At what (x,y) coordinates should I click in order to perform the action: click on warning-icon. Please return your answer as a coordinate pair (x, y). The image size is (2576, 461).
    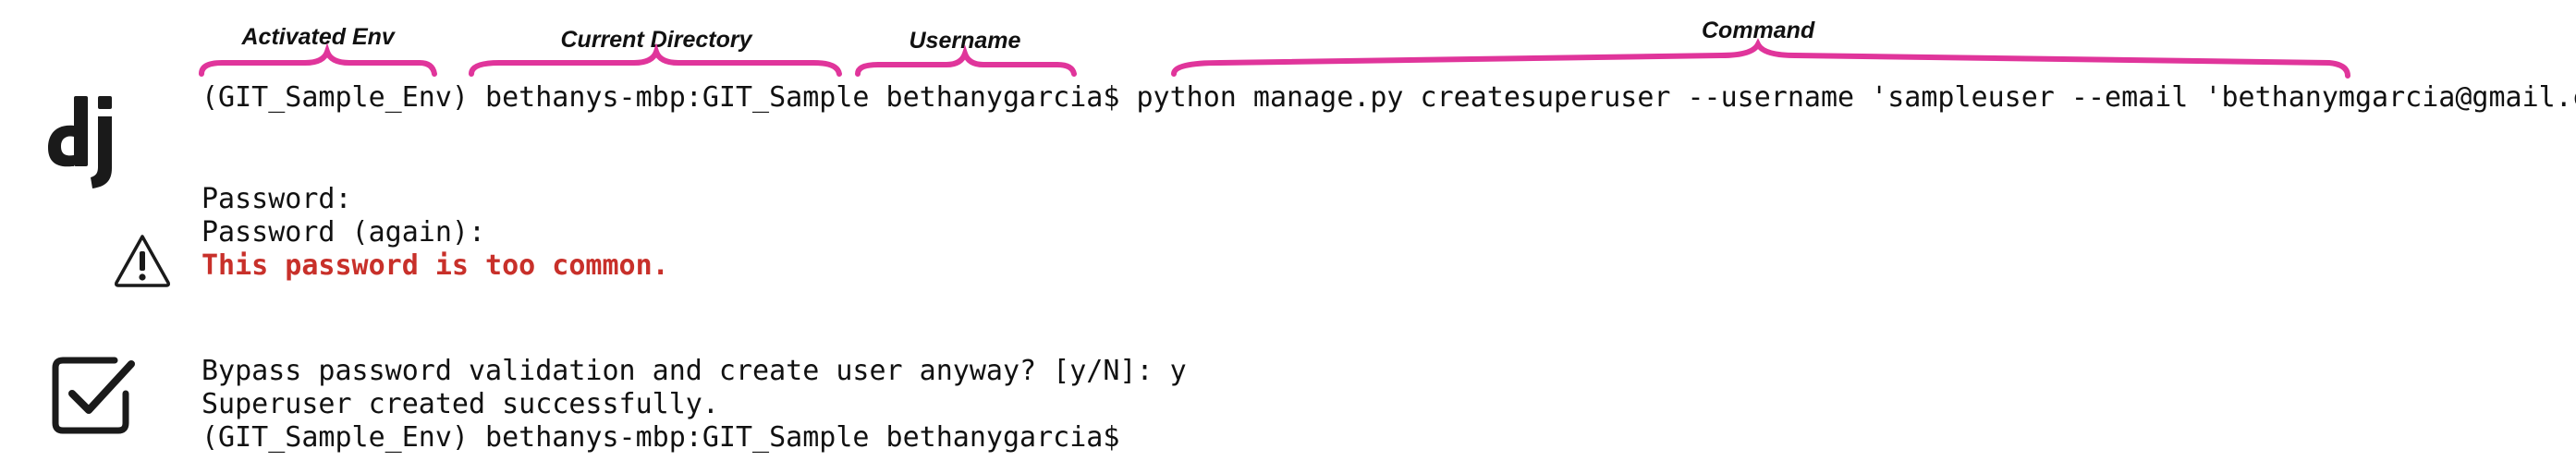
    Looking at the image, I should click on (142, 261).